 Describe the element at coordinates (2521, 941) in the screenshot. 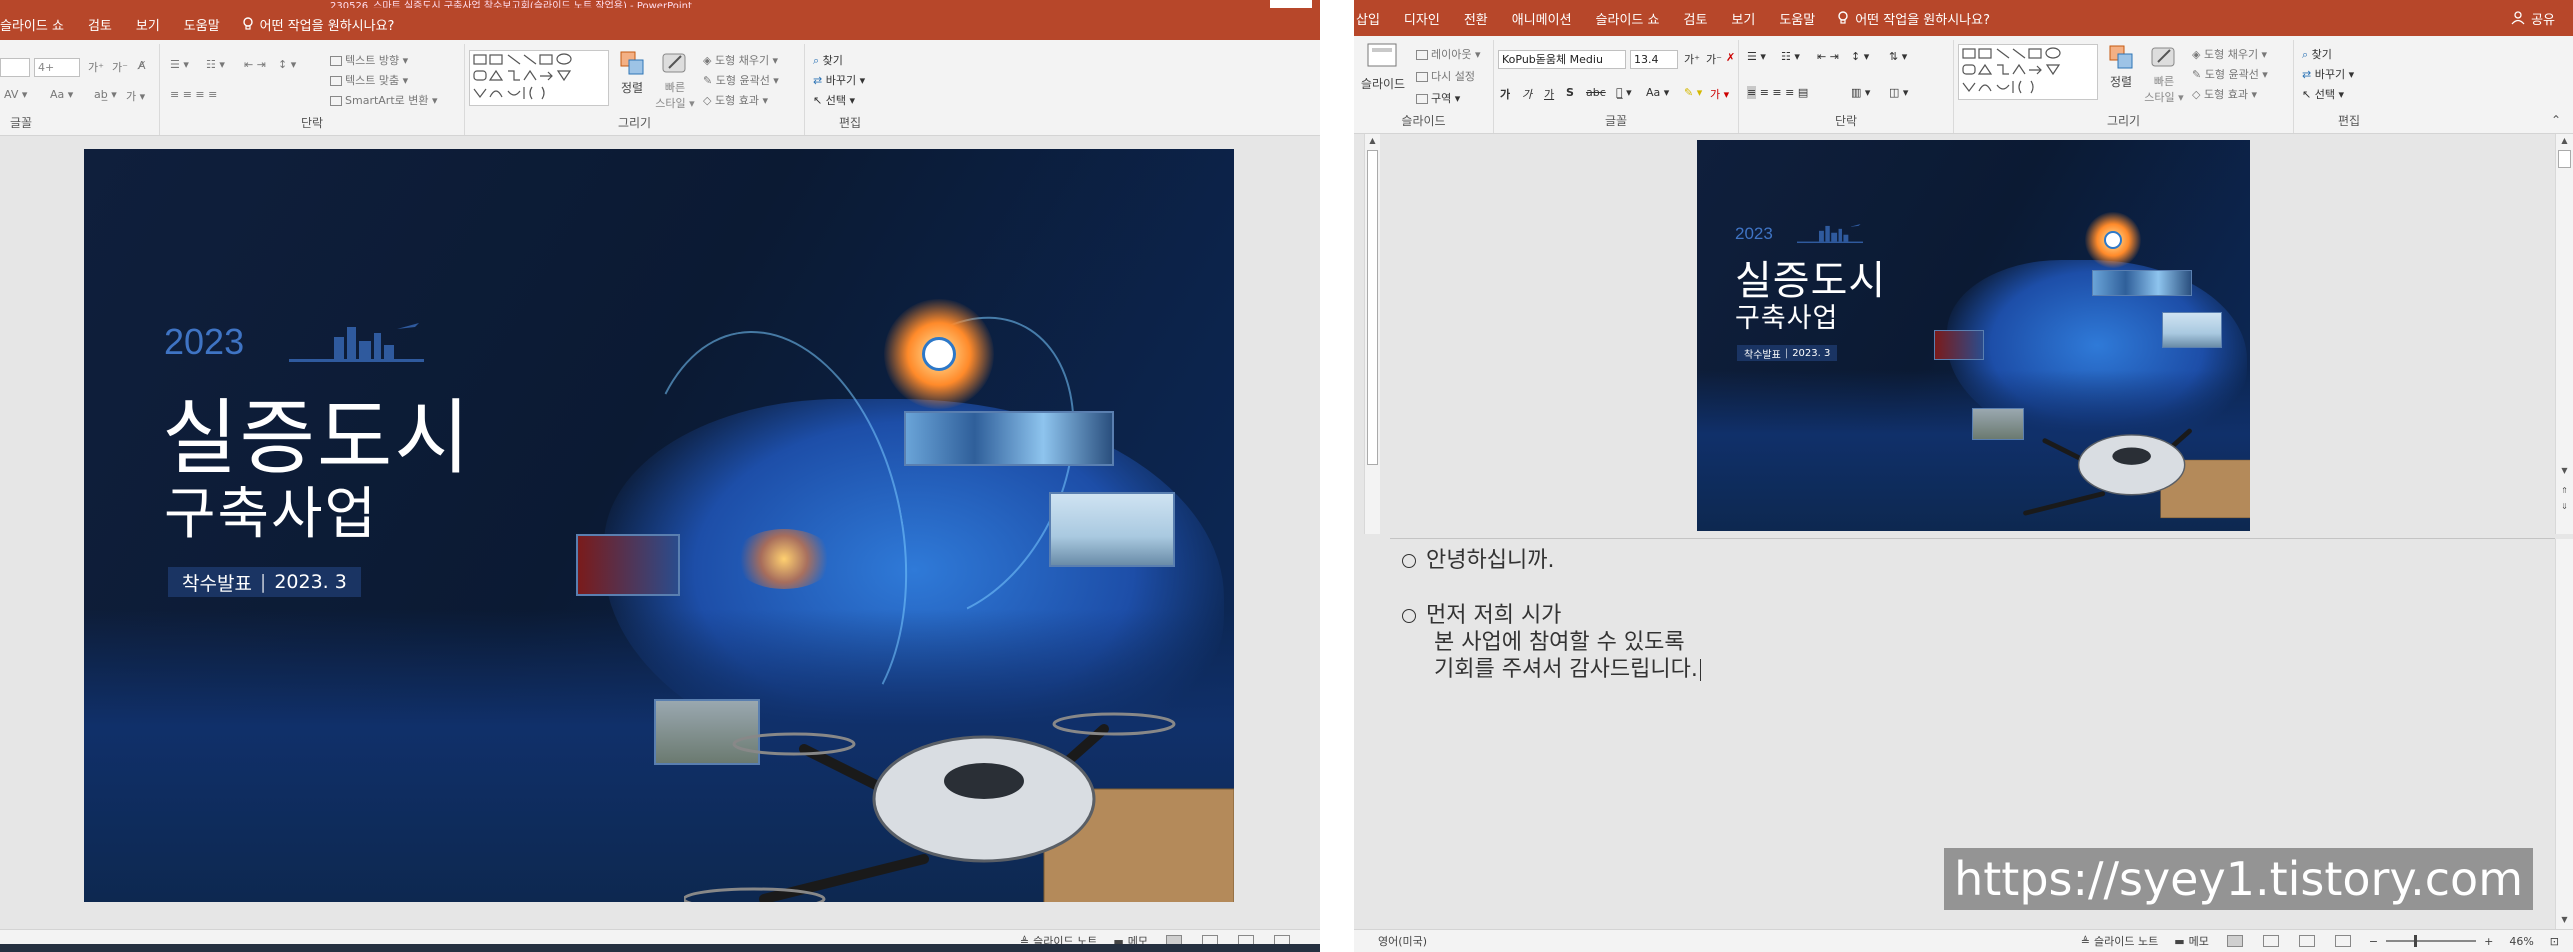

I see `zoom-level: 46%` at that location.